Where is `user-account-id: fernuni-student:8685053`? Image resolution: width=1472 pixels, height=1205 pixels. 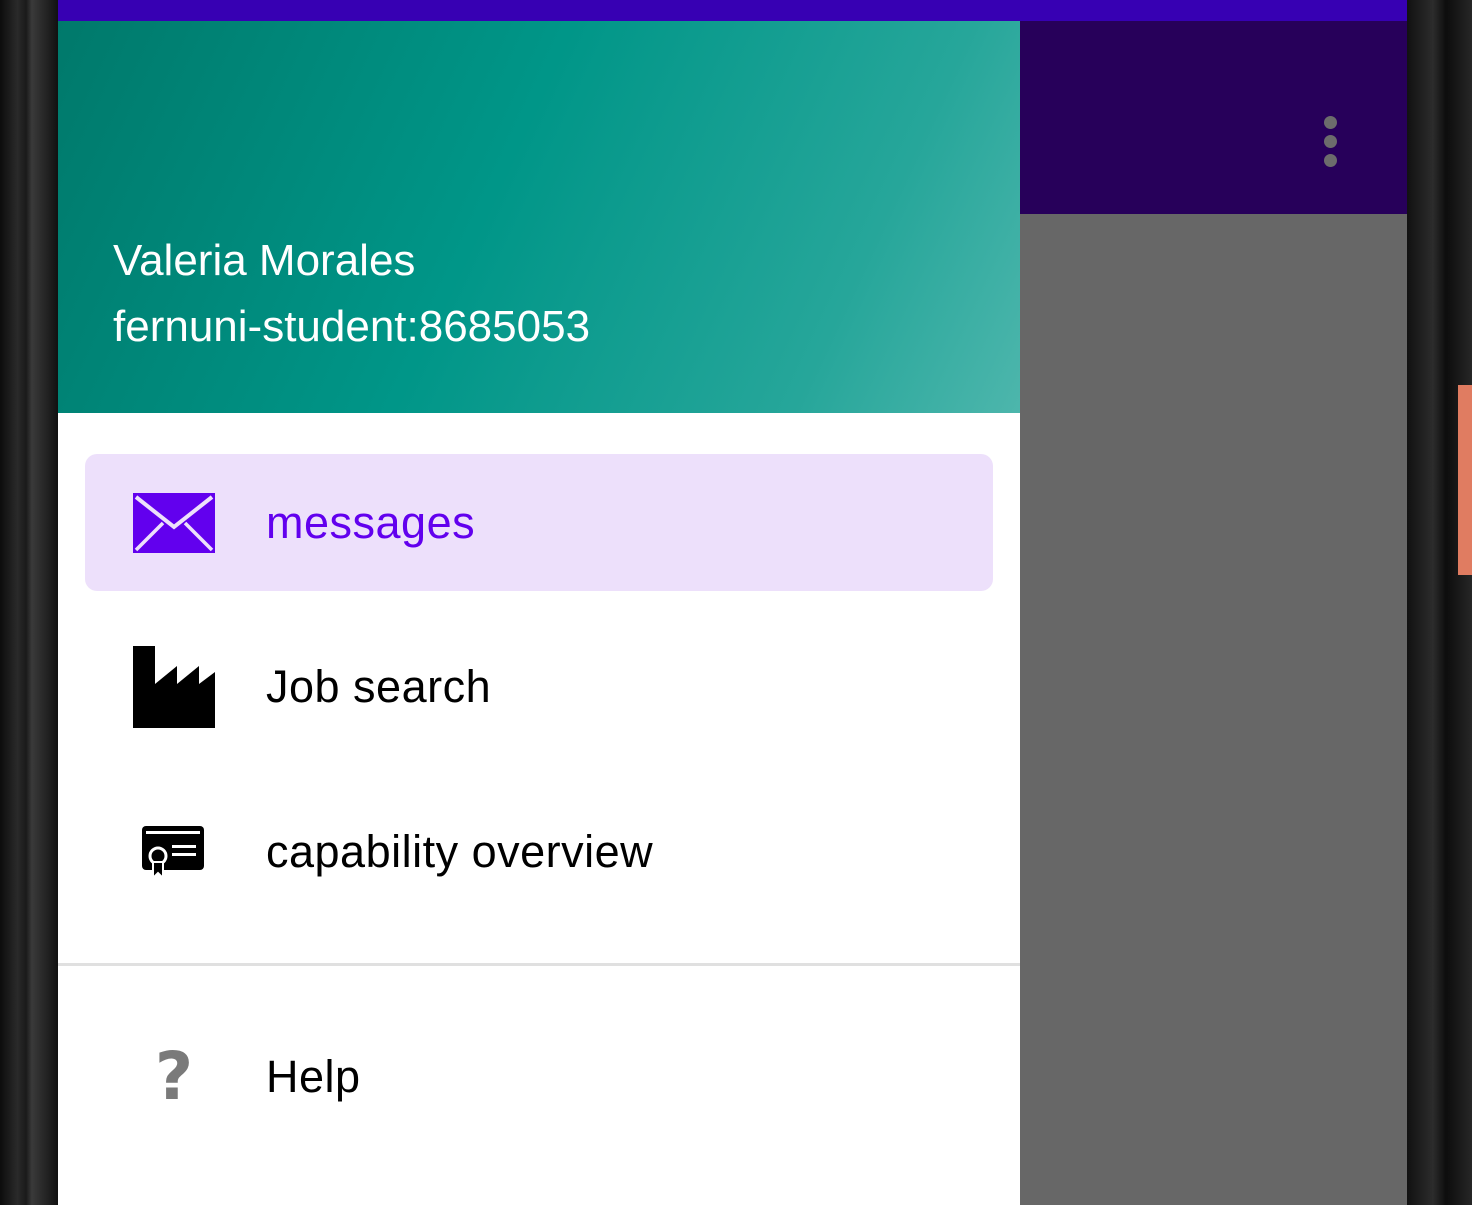 user-account-id: fernuni-student:8685053 is located at coordinates (352, 326).